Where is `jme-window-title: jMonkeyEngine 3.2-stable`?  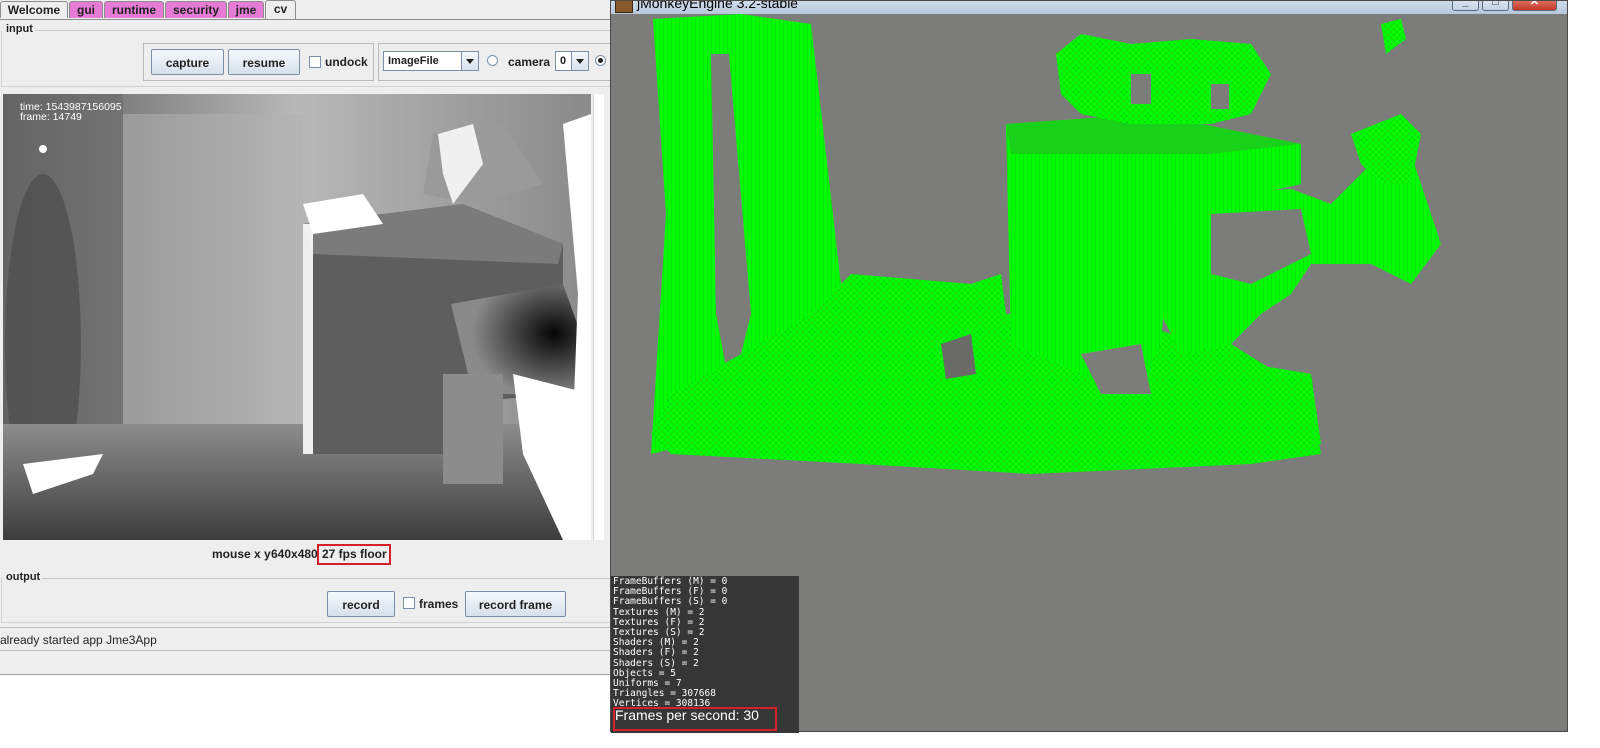 jme-window-title: jMonkeyEngine 3.2-stable is located at coordinates (718, 6).